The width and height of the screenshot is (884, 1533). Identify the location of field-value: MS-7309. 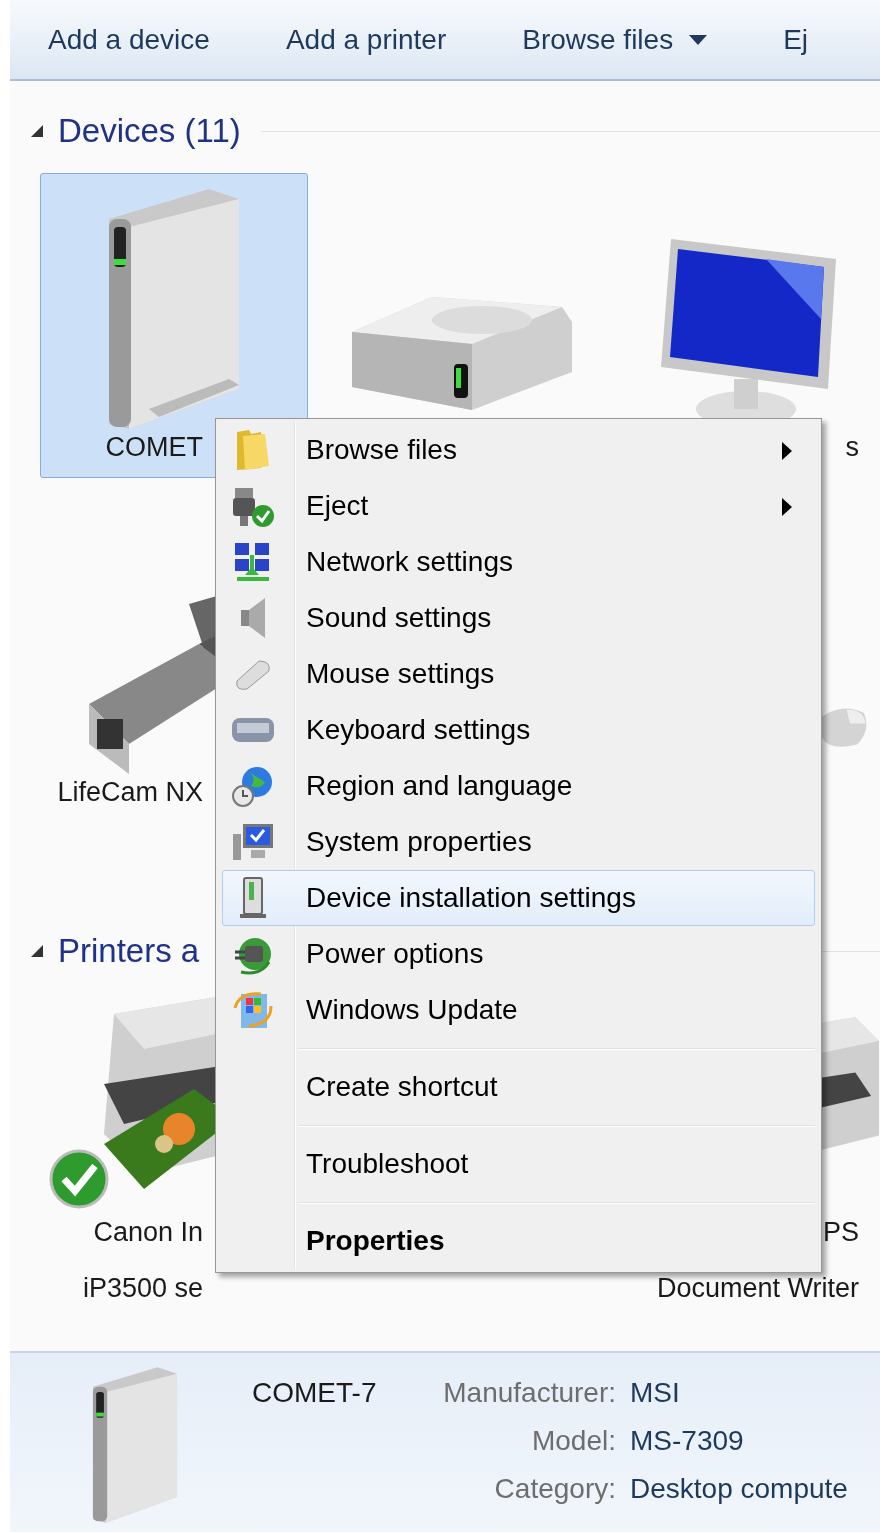
(687, 1441).